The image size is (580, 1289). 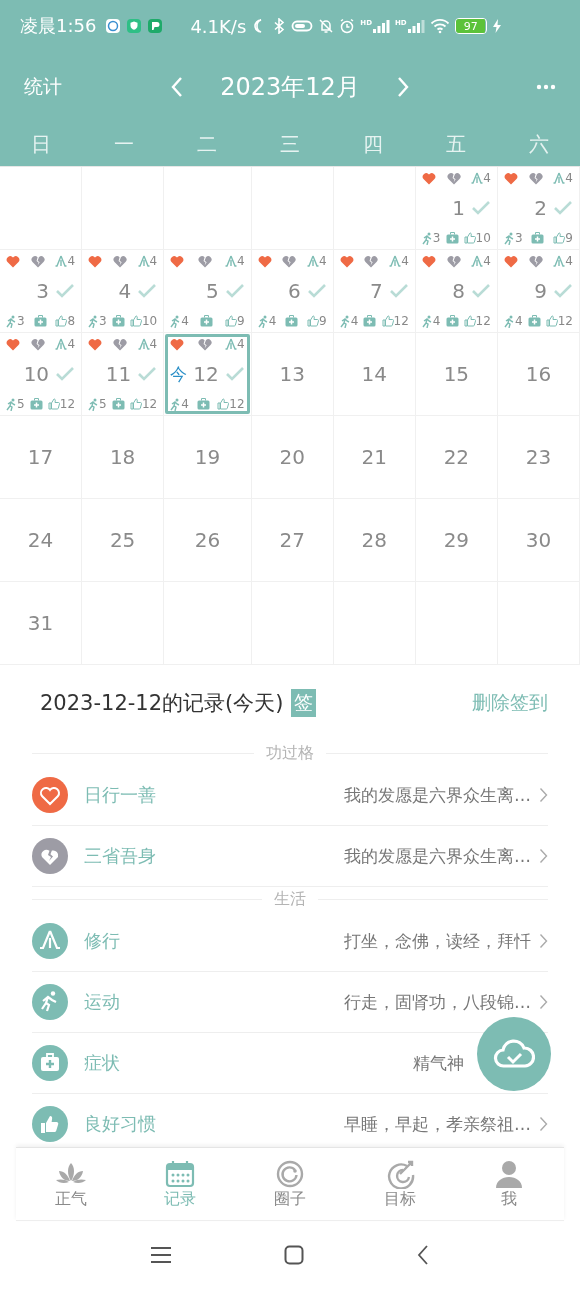 I want to click on pill-icon, so click(x=302, y=26).